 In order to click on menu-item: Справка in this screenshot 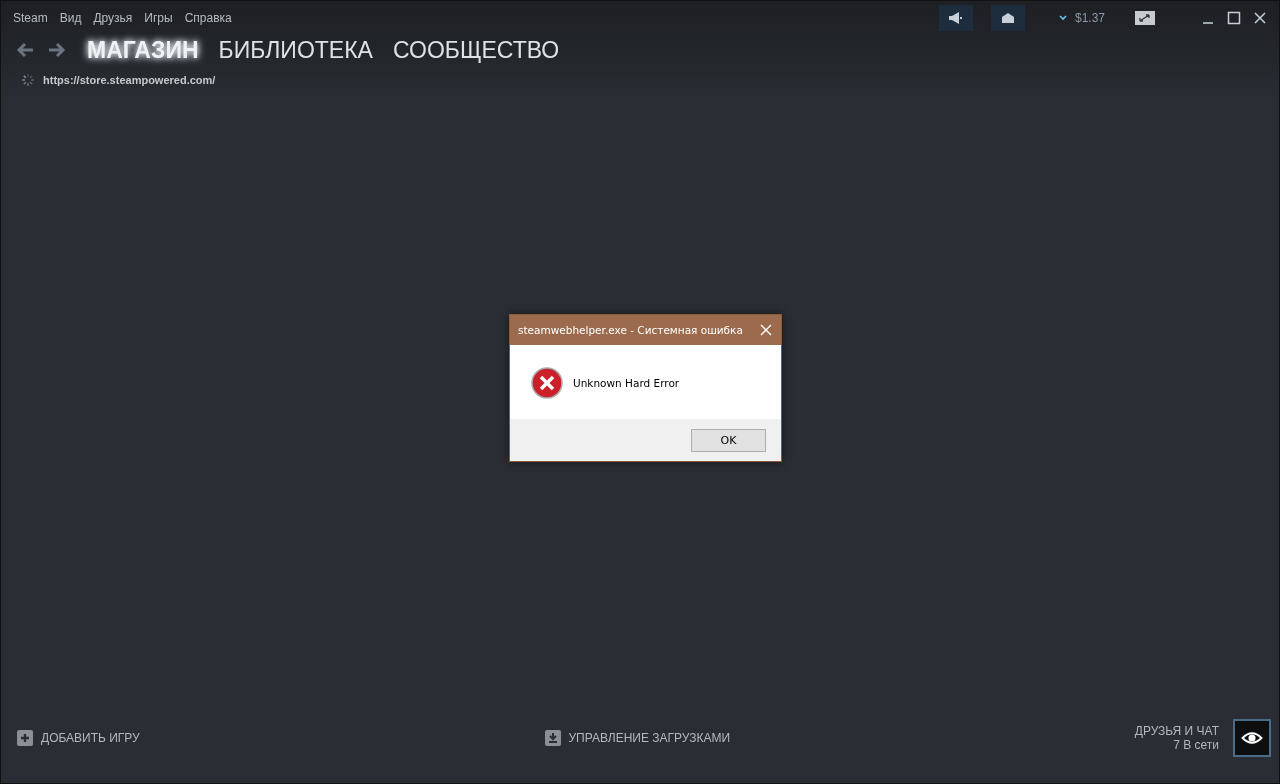, I will do `click(208, 18)`.